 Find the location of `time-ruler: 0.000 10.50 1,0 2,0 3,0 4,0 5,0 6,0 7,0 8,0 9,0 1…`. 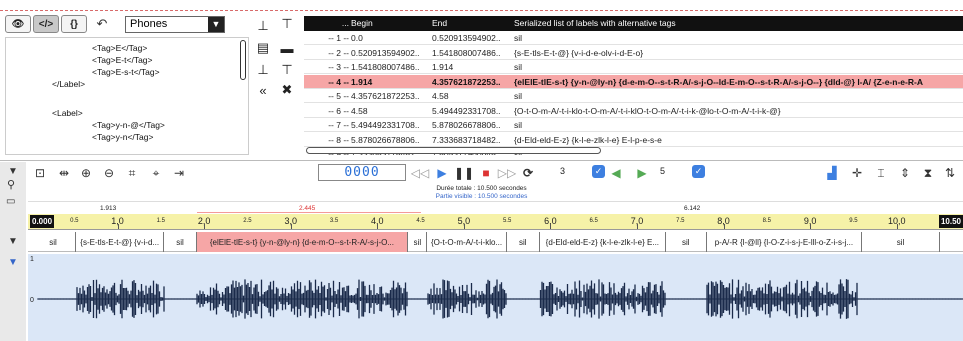

time-ruler: 0.000 10.50 1,0 2,0 3,0 4,0 5,0 6,0 7,0 8,0 9,0 1… is located at coordinates (495, 222).